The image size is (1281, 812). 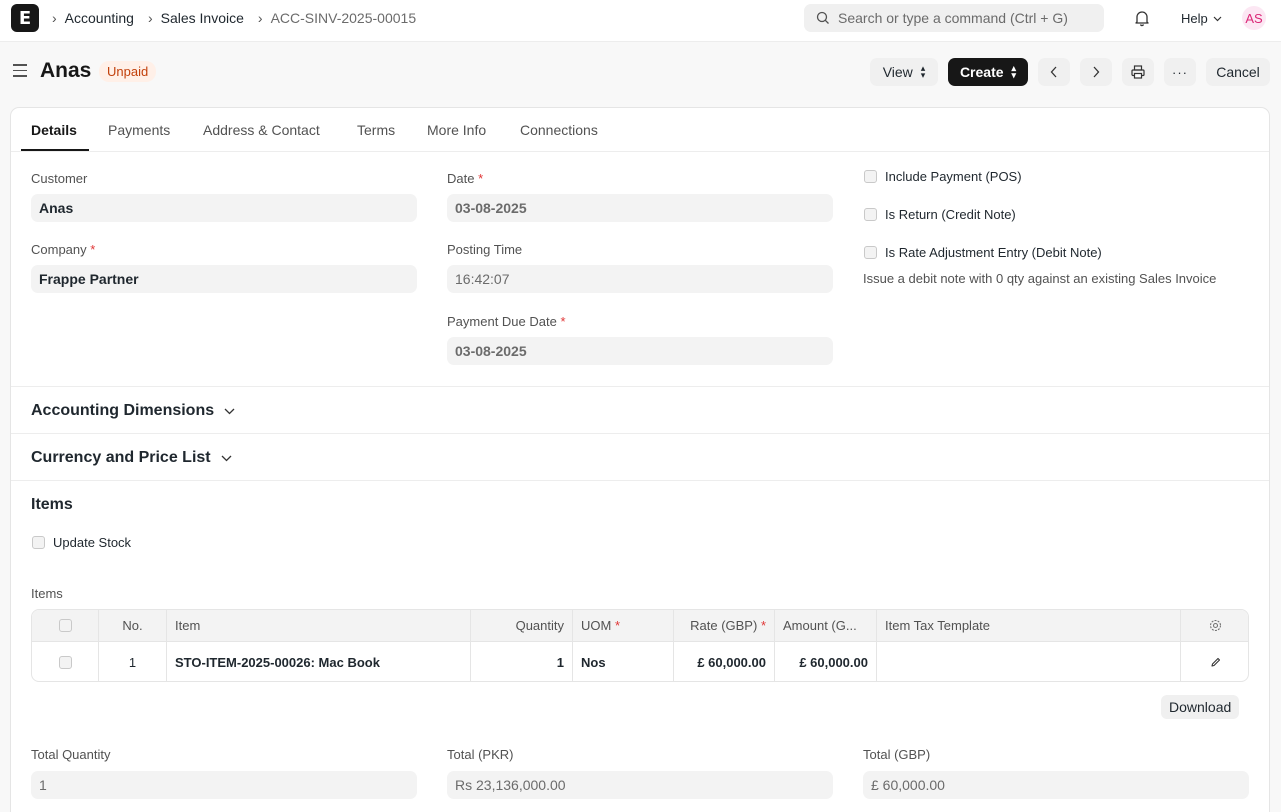 I want to click on section-title-label: Accounting Dimensions, so click(x=123, y=410).